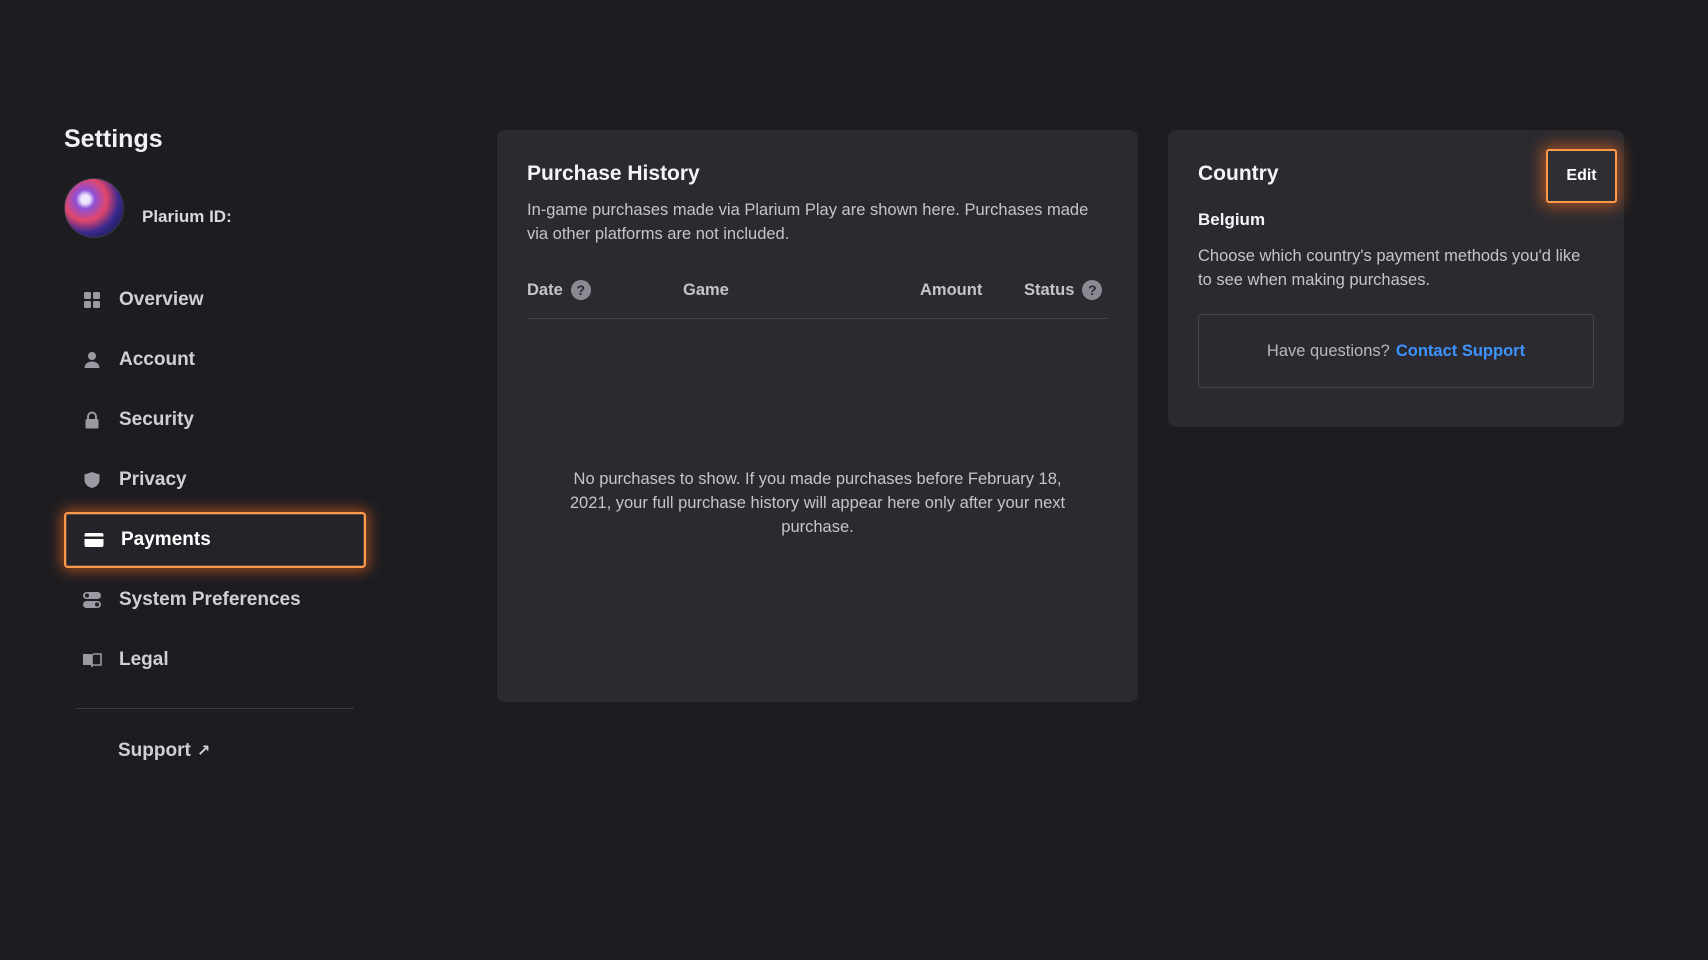  Describe the element at coordinates (215, 360) in the screenshot. I see `sidebar-item-account: Account` at that location.